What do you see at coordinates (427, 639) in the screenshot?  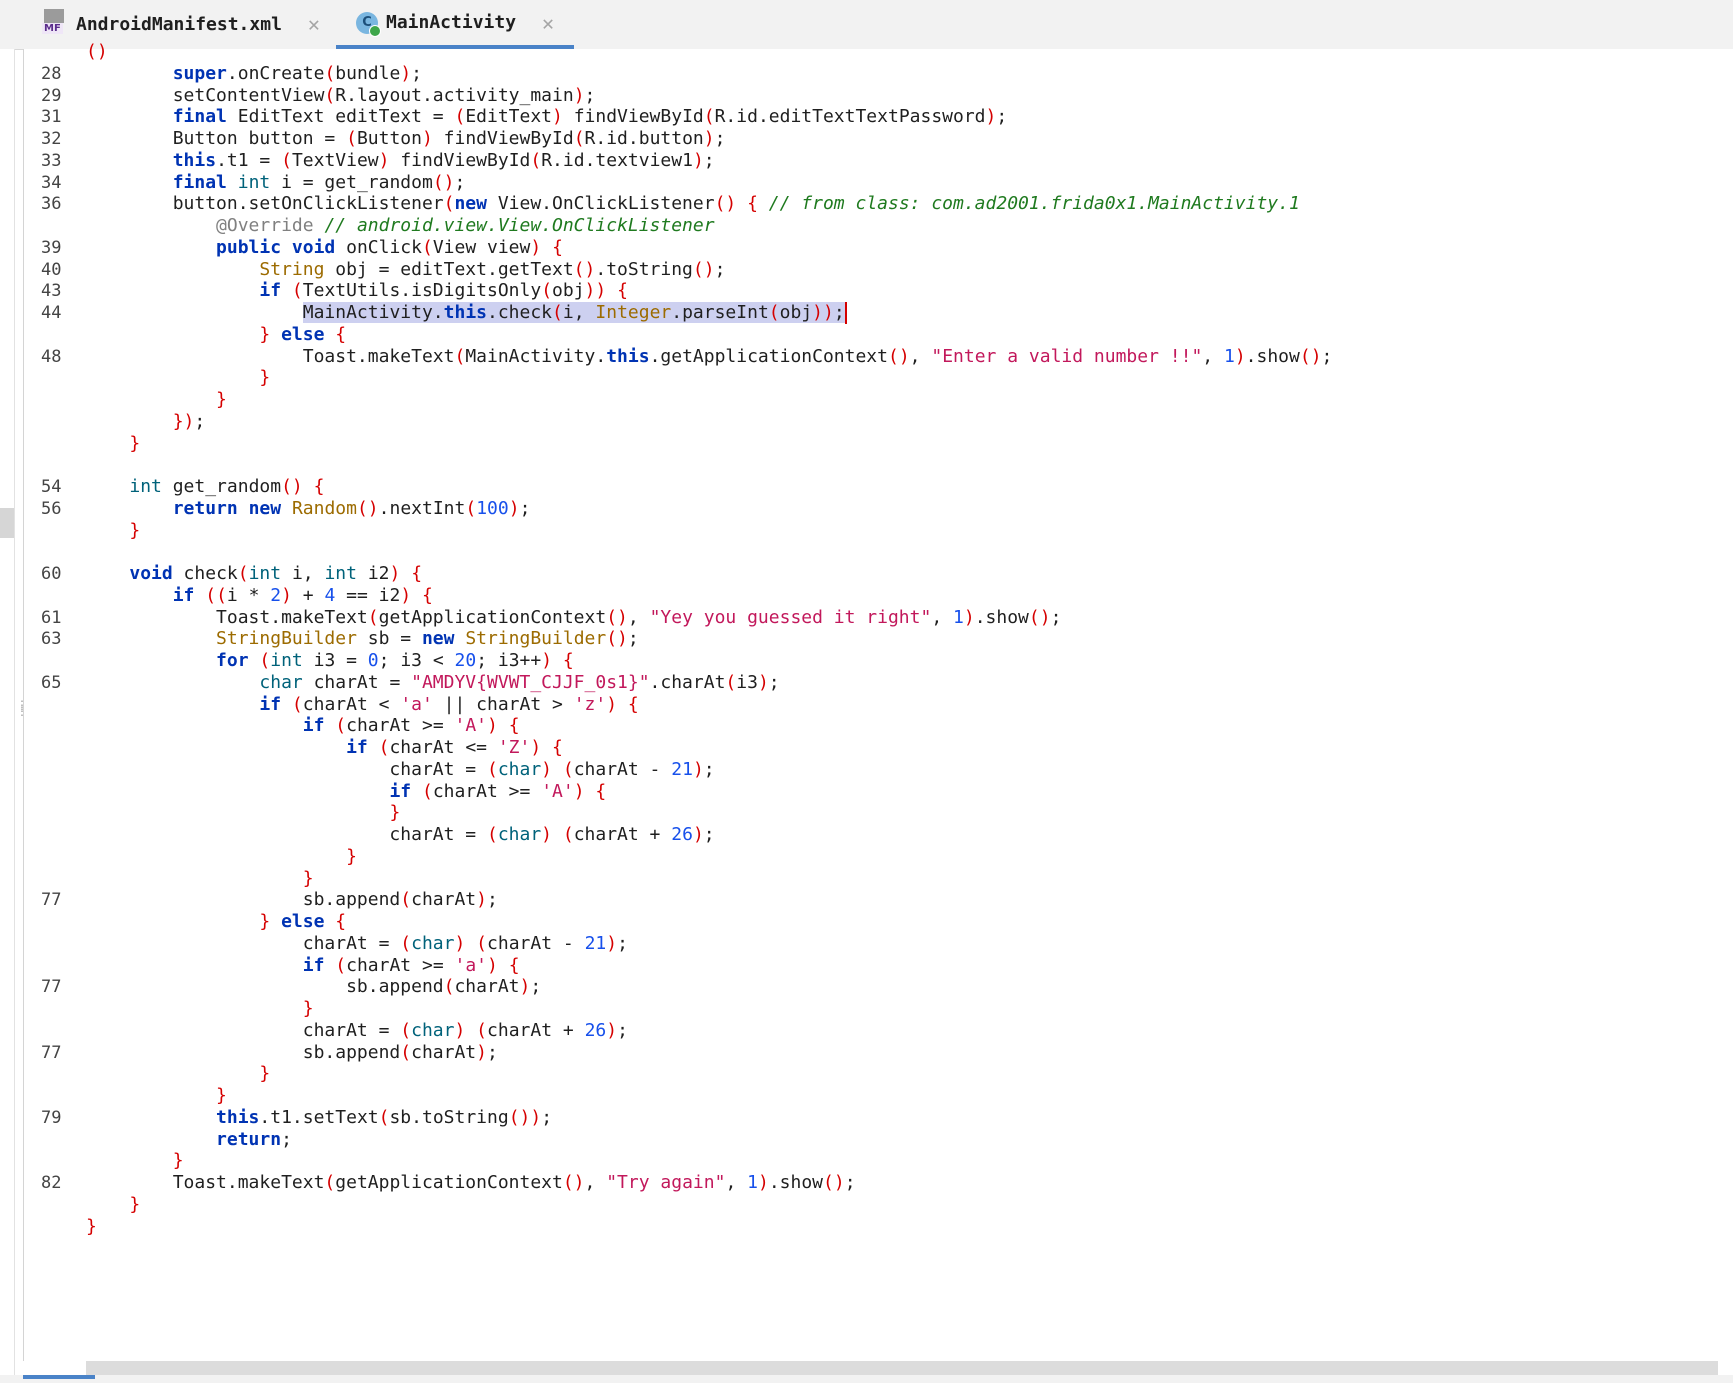 I see `line-code-text: StringBuilder sb = new StringBuilder();` at bounding box center [427, 639].